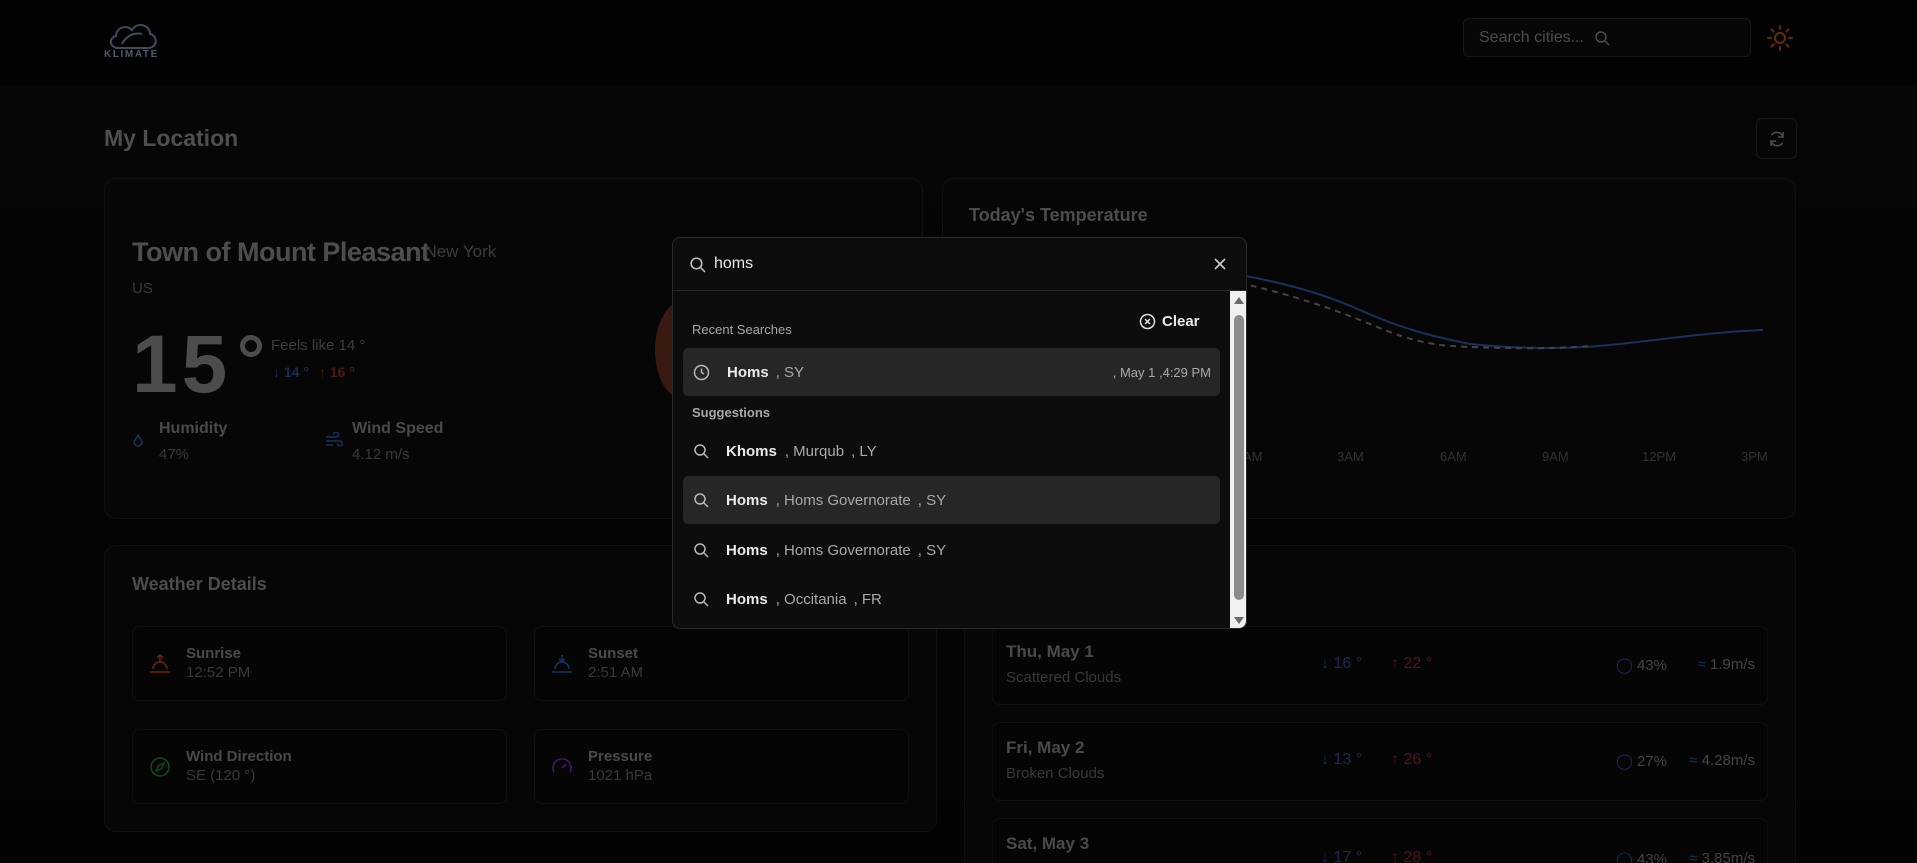 The height and width of the screenshot is (863, 1917). I want to click on region-name: , Murqub, so click(814, 451).